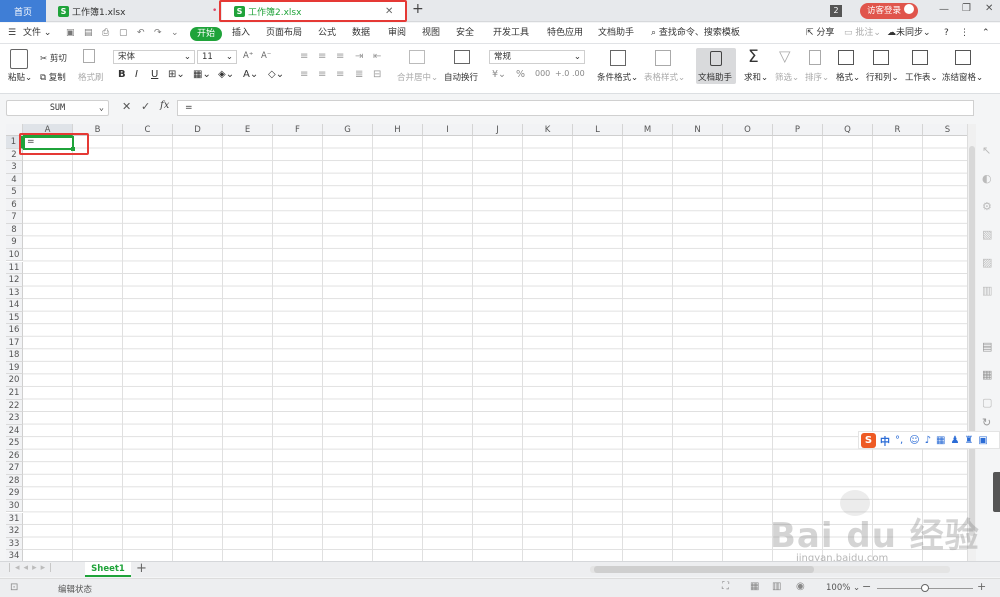 The height and width of the screenshot is (597, 1000). Describe the element at coordinates (862, 33) in the screenshot. I see `comment-button: ▭ 批注⌄` at that location.